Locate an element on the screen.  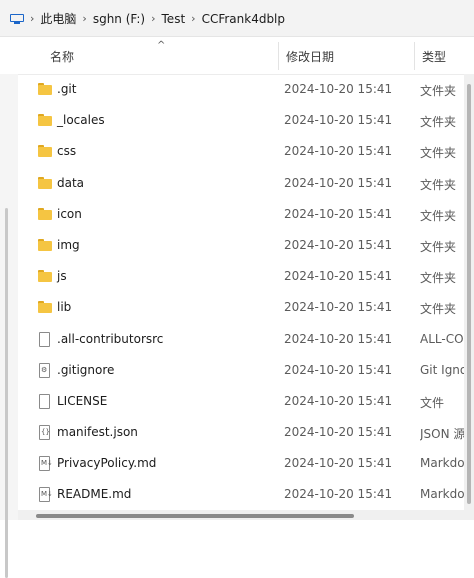
column-header: ^ 名称 修改日期 类型 is located at coordinates (237, 56).